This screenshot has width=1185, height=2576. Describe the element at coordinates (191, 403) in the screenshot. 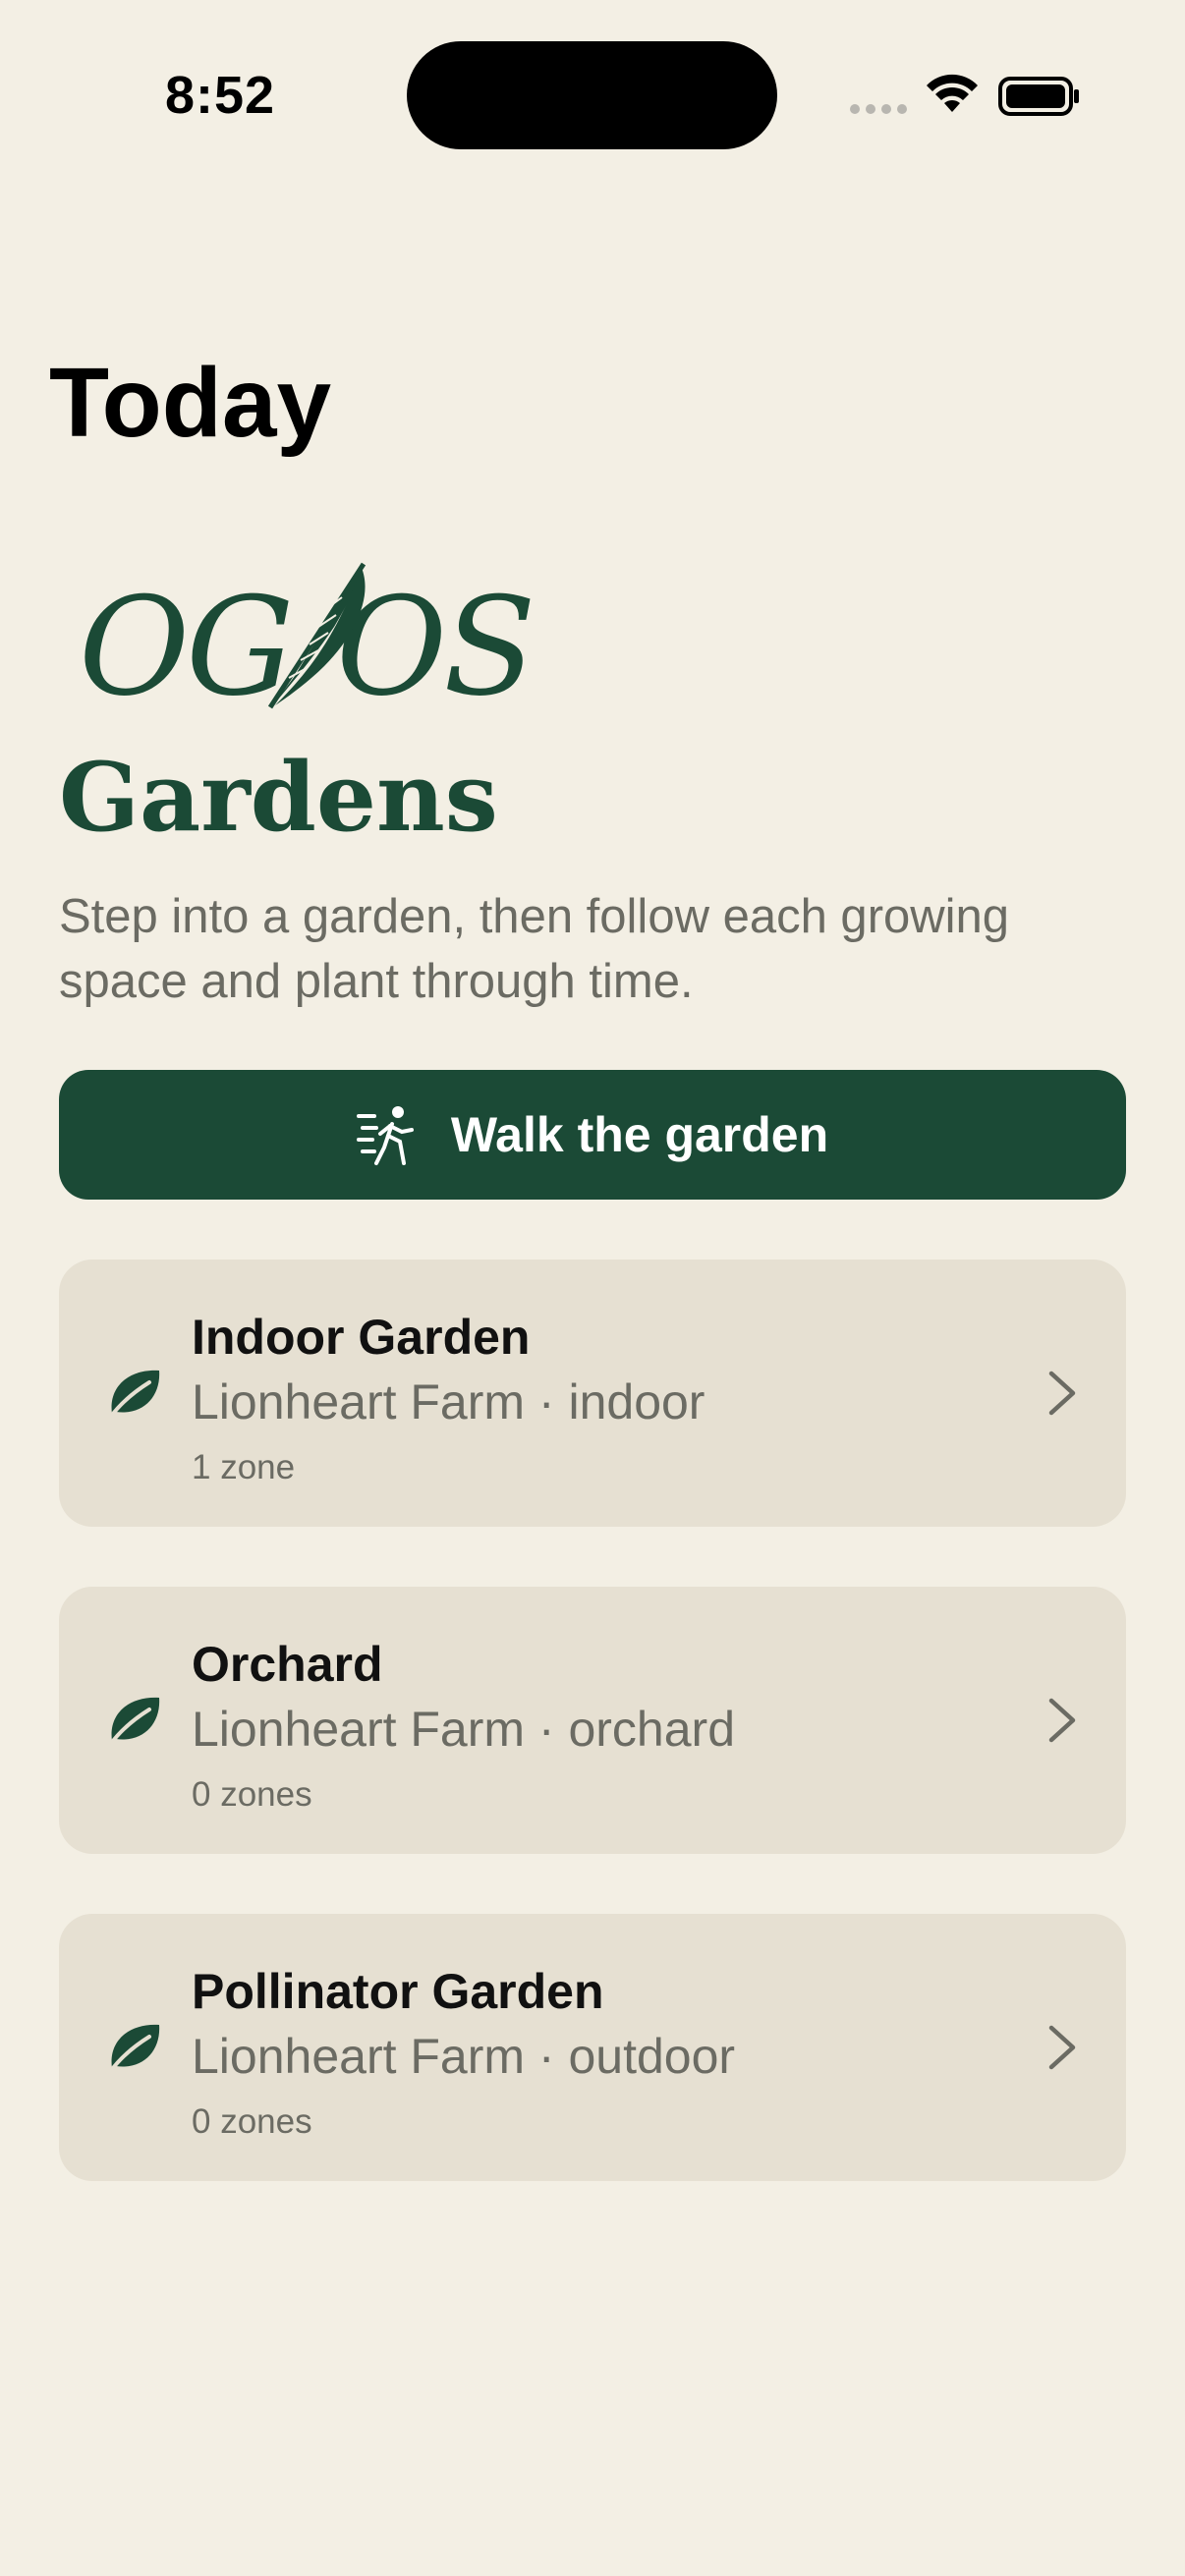

I see `page-title: Today` at that location.